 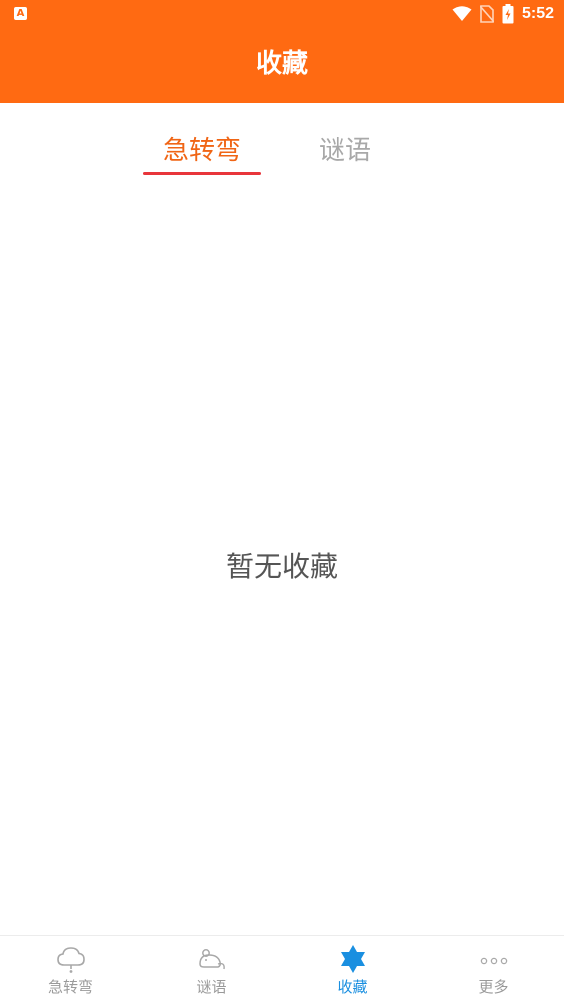 I want to click on active-tab-indicator, so click(x=202, y=173).